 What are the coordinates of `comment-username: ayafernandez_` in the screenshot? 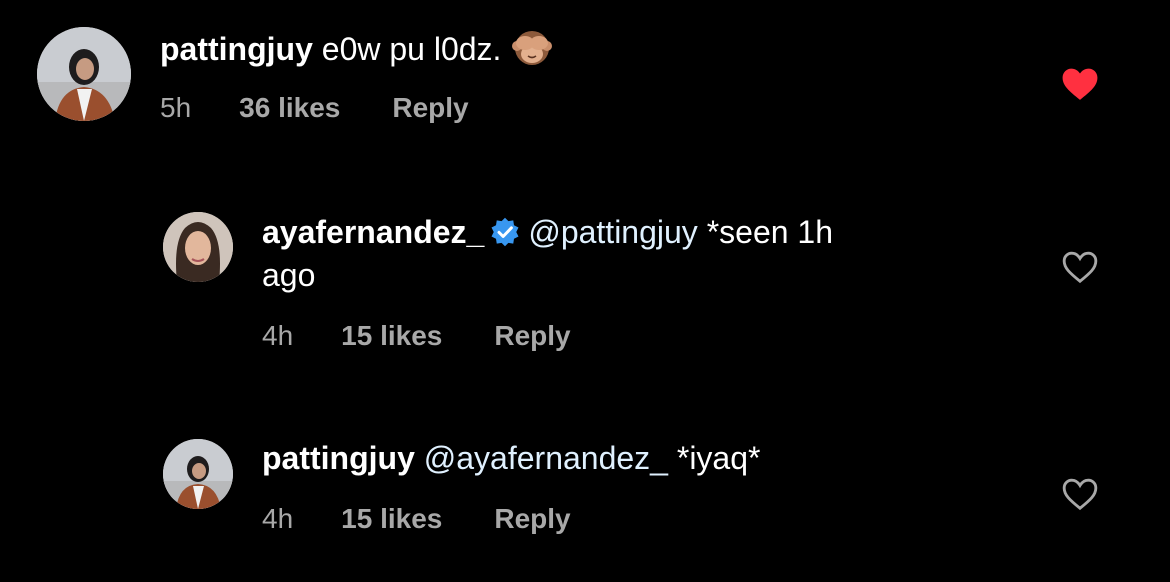 It's located at (373, 232).